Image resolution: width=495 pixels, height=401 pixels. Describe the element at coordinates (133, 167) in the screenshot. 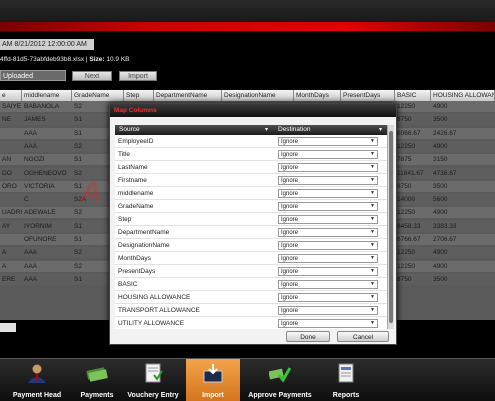

I see `source-column-name: LastName` at that location.